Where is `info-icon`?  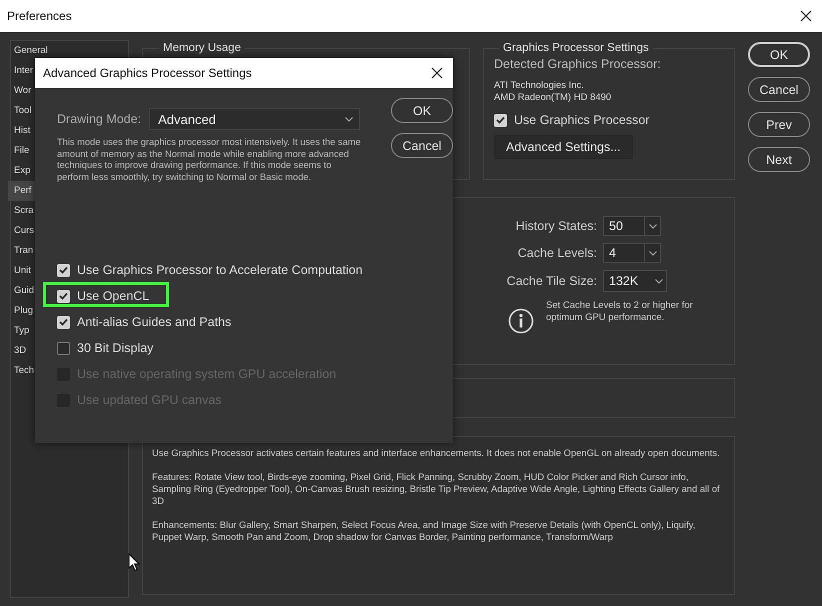
info-icon is located at coordinates (521, 321).